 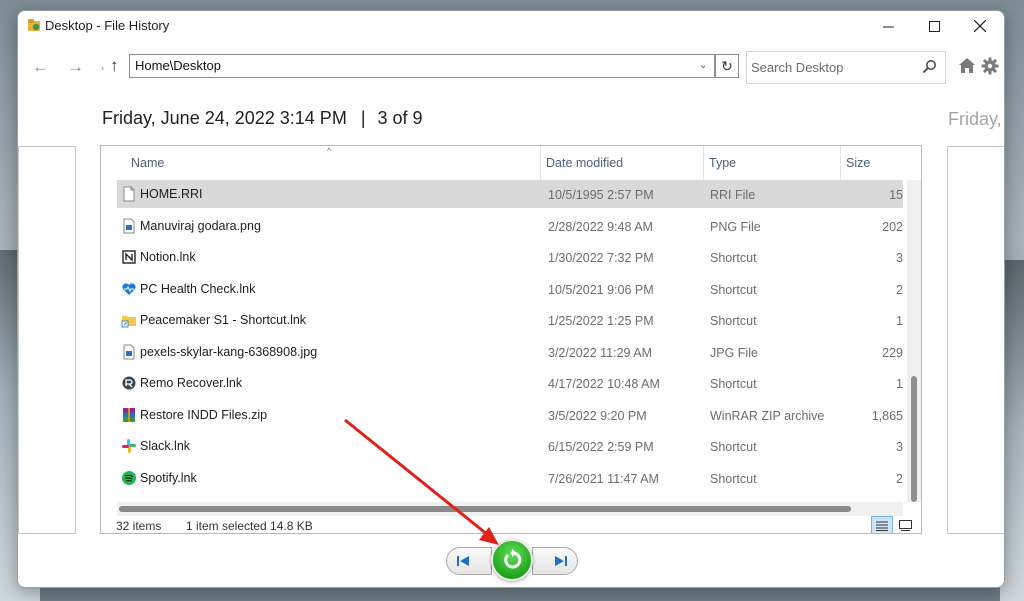 I want to click on minimize-icon, so click(x=888, y=26).